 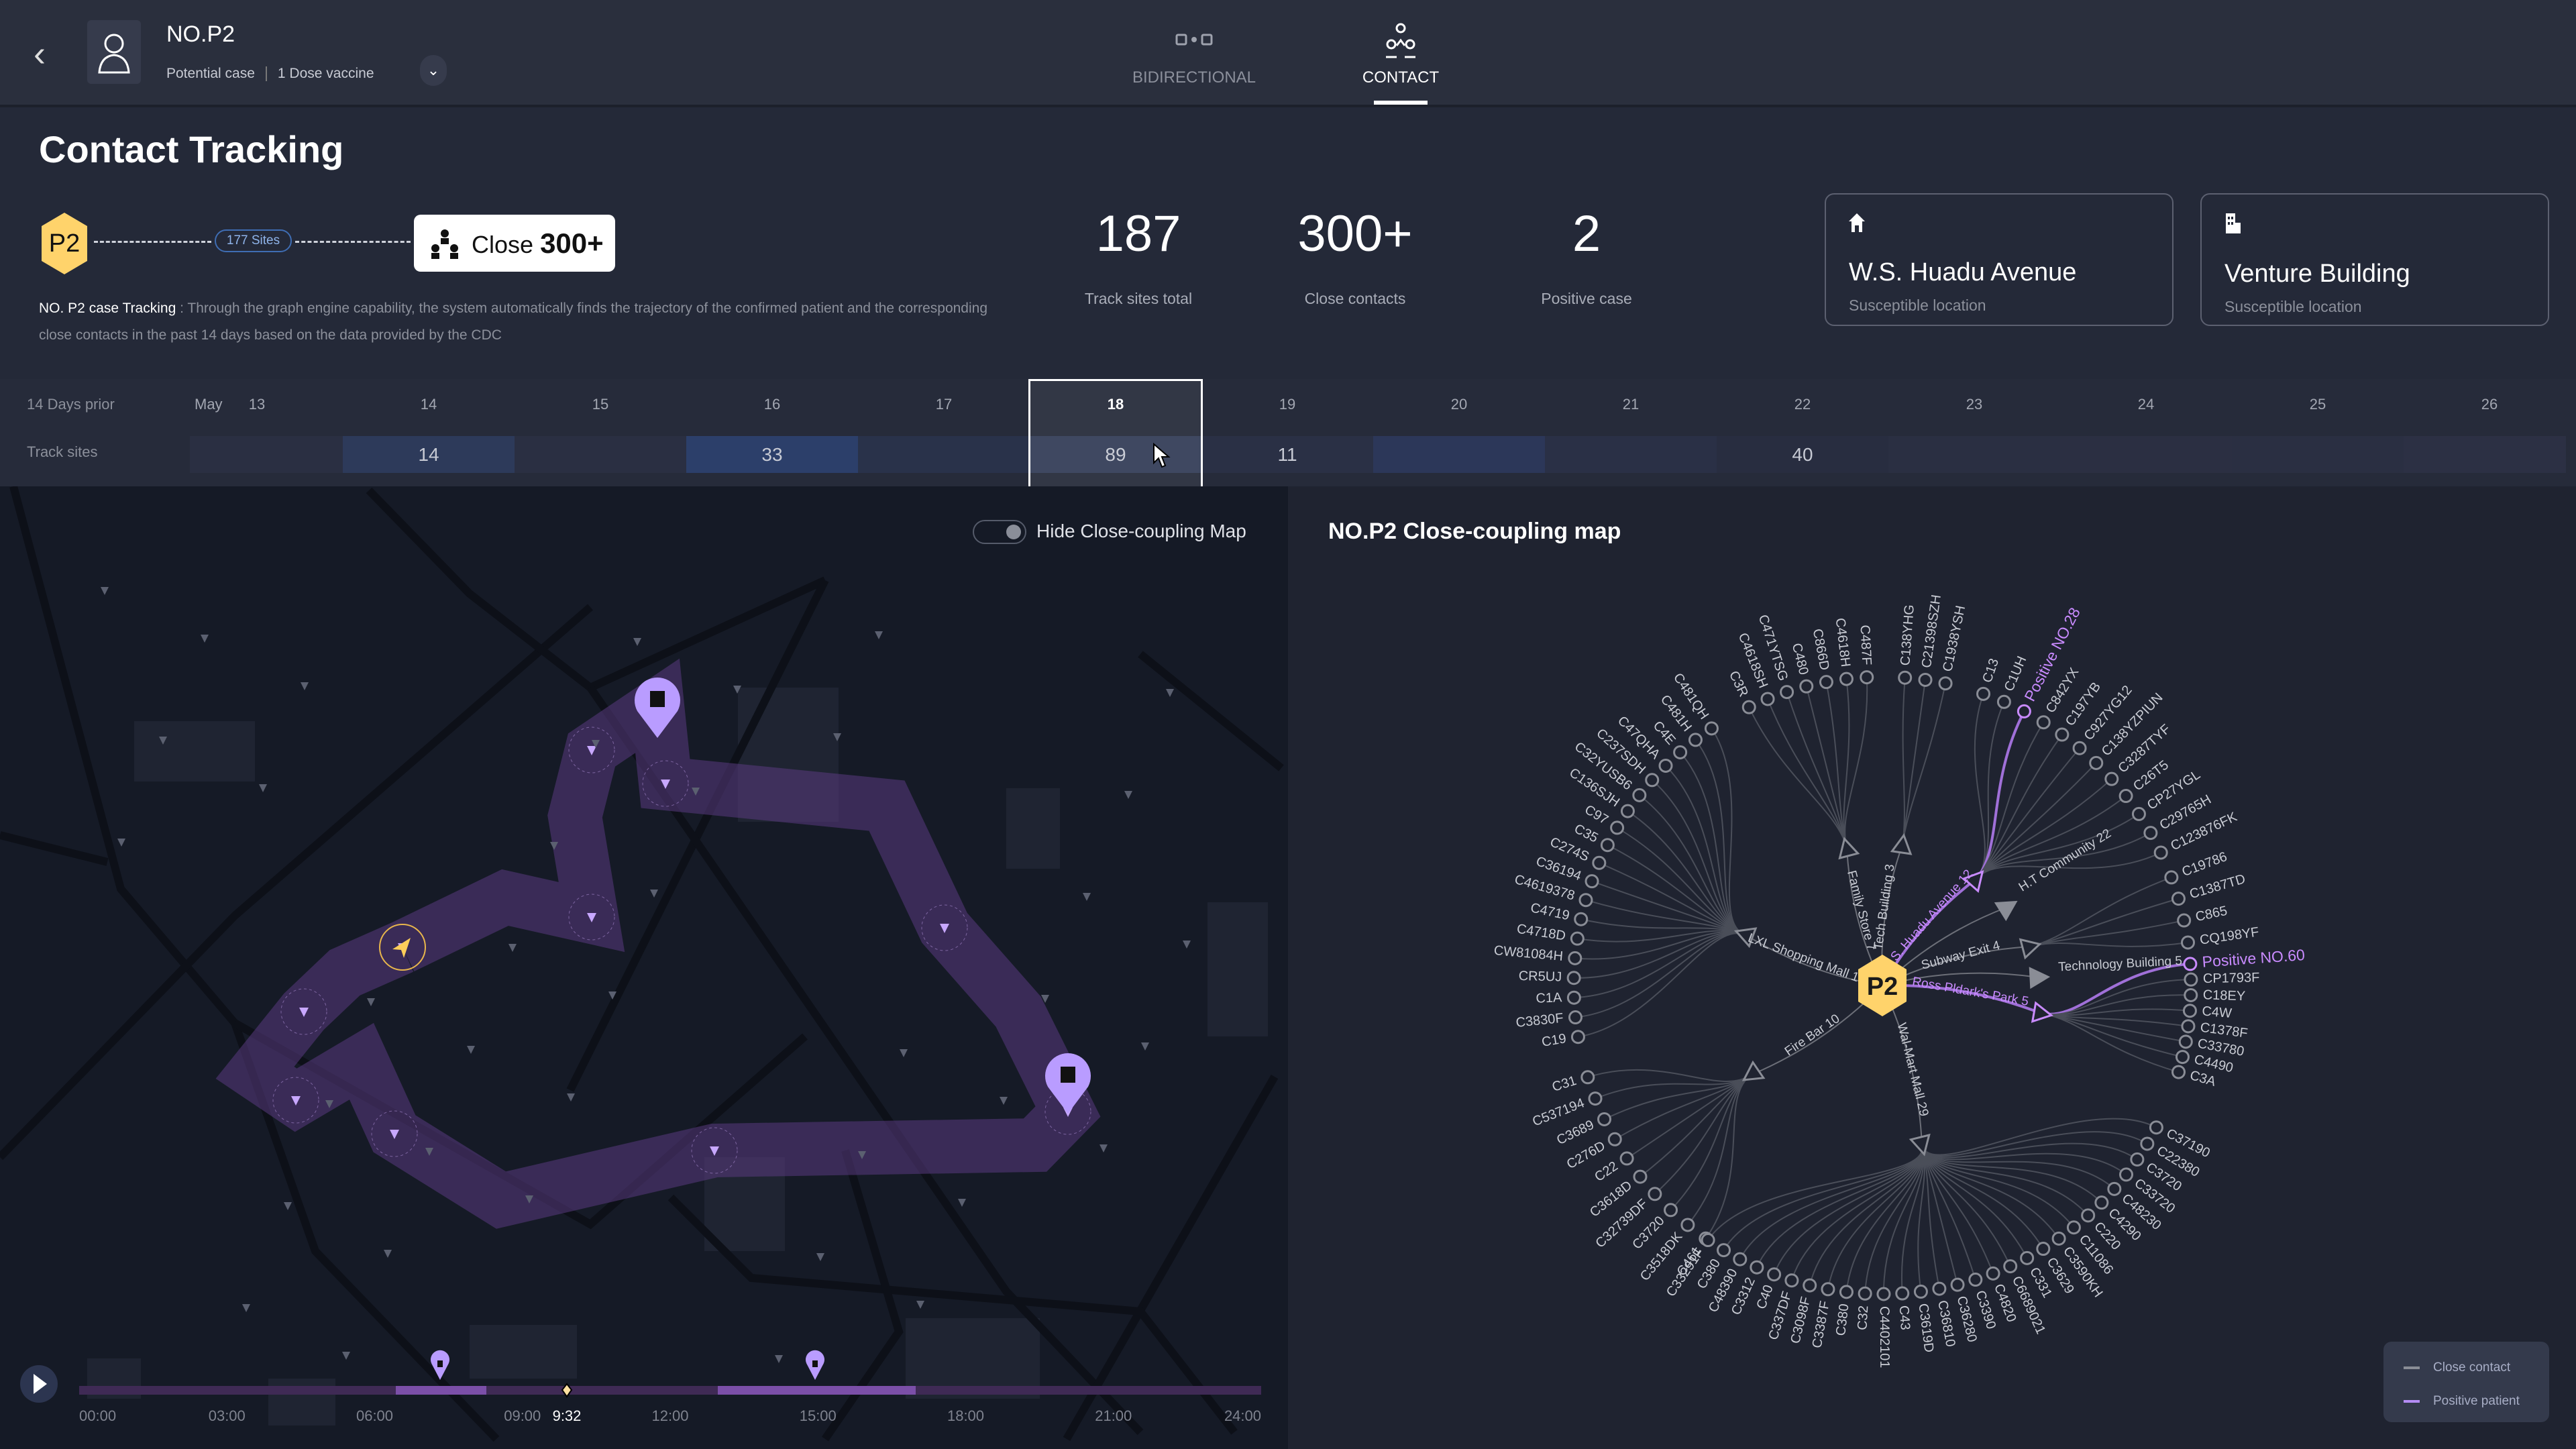 I want to click on day-23: 23, so click(x=1974, y=404).